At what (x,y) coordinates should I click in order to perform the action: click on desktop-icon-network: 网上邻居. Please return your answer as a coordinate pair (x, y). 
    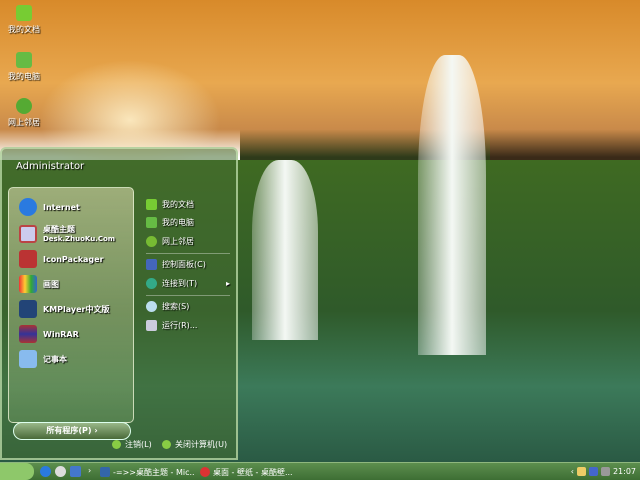
    Looking at the image, I should click on (24, 113).